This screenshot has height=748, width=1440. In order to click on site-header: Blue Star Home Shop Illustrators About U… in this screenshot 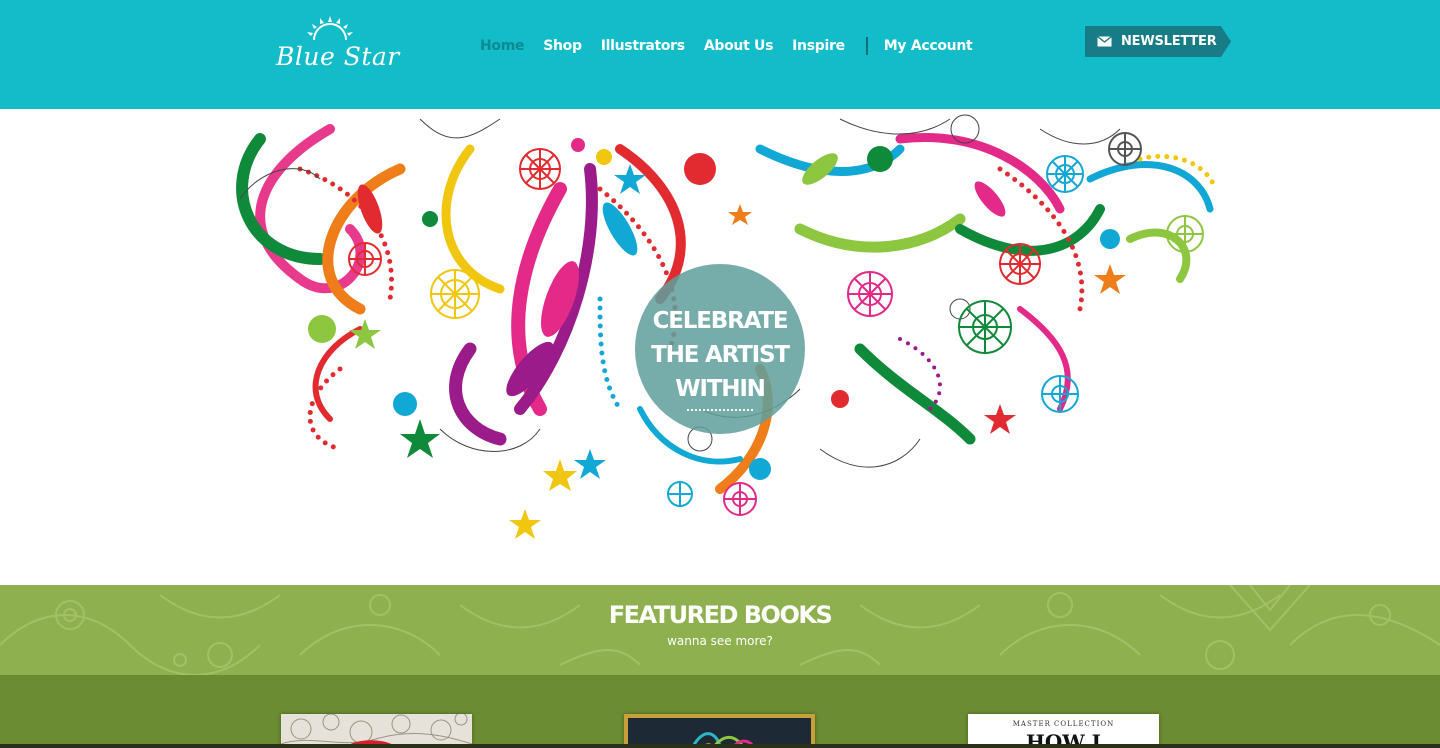, I will do `click(720, 54)`.